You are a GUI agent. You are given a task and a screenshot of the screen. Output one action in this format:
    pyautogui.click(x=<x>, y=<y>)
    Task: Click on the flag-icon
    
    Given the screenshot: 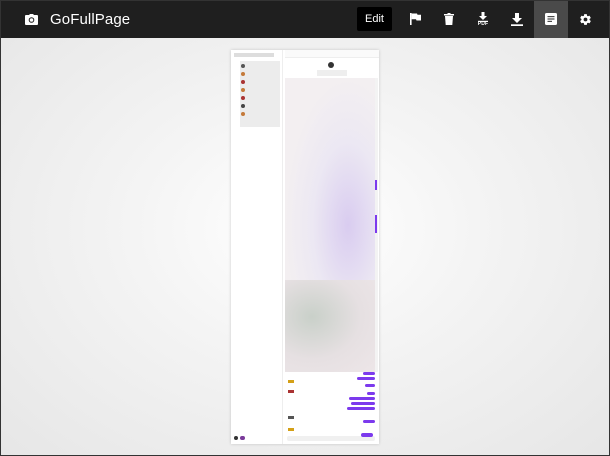 What is the action you would take?
    pyautogui.click(x=415, y=19)
    